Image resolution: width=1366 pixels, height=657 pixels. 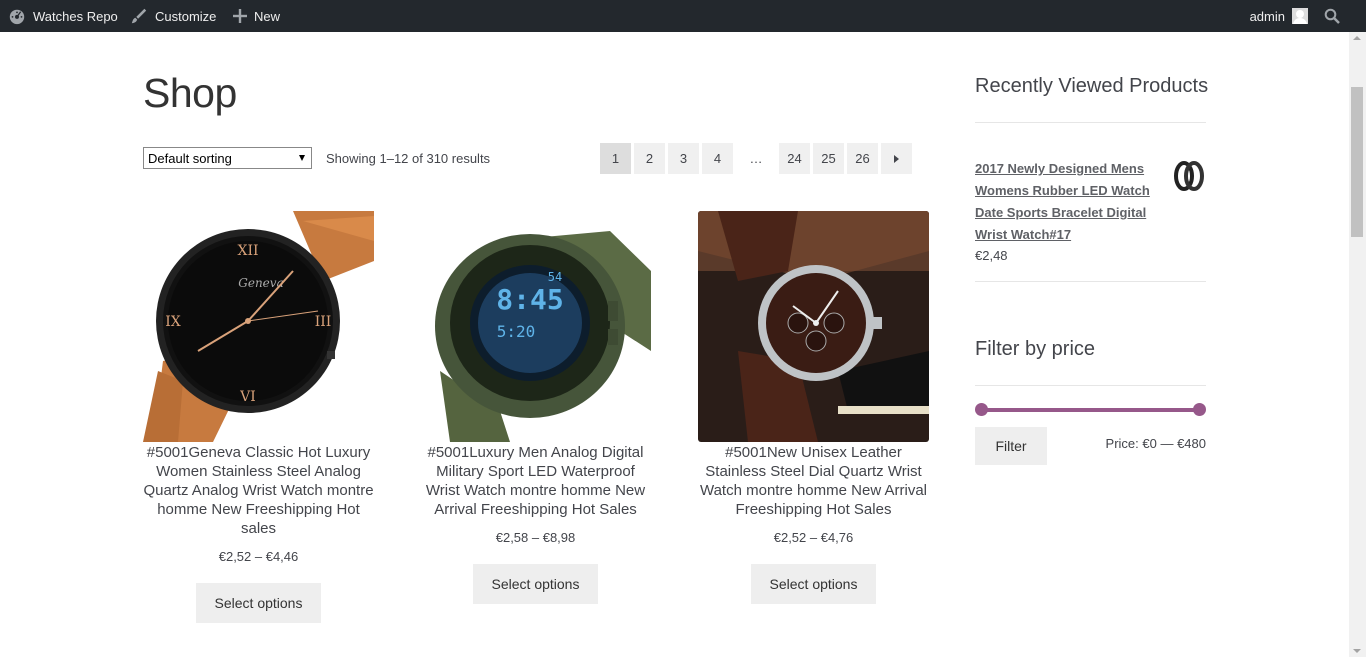 I want to click on svg-text: VI, so click(x=247, y=397).